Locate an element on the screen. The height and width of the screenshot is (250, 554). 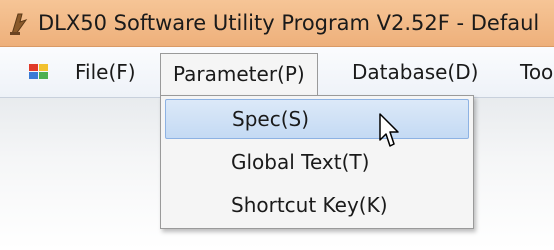
menu-parameter: Parameter(P) is located at coordinates (239, 75).